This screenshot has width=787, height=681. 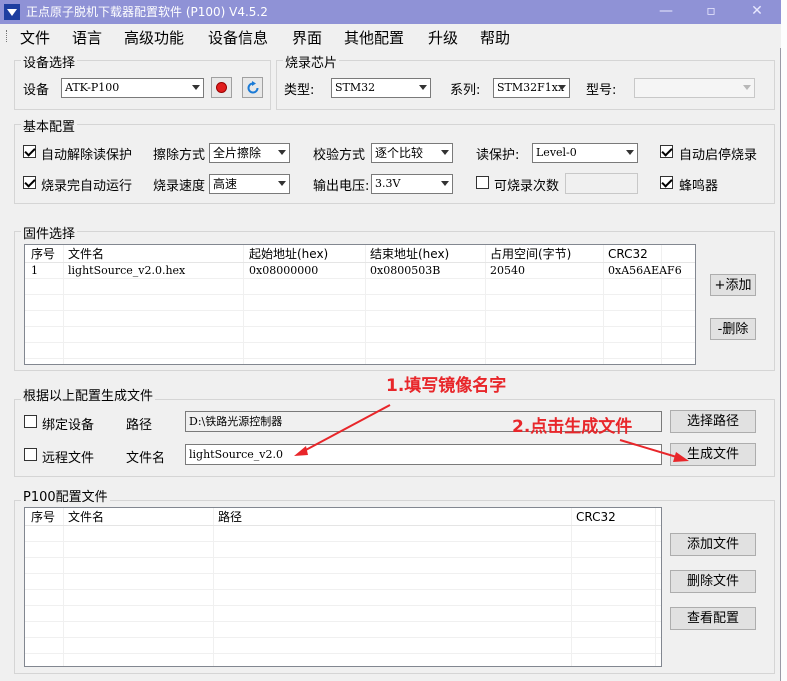 What do you see at coordinates (784, 340) in the screenshot?
I see `background-strip` at bounding box center [784, 340].